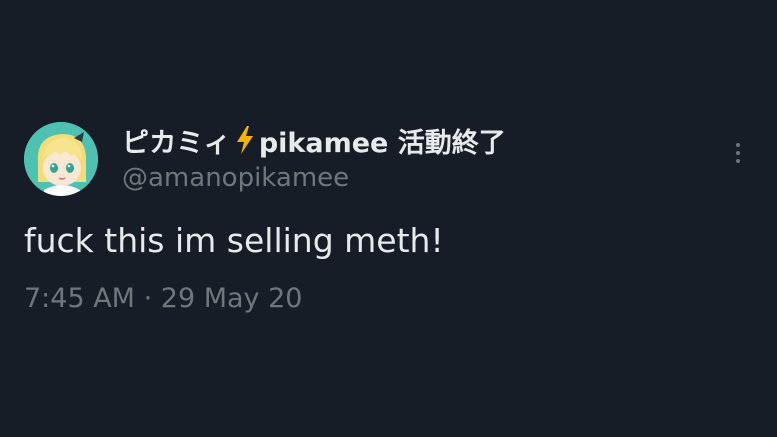 This screenshot has height=437, width=777. I want to click on display-name-part1: ピカミィ, so click(176, 140).